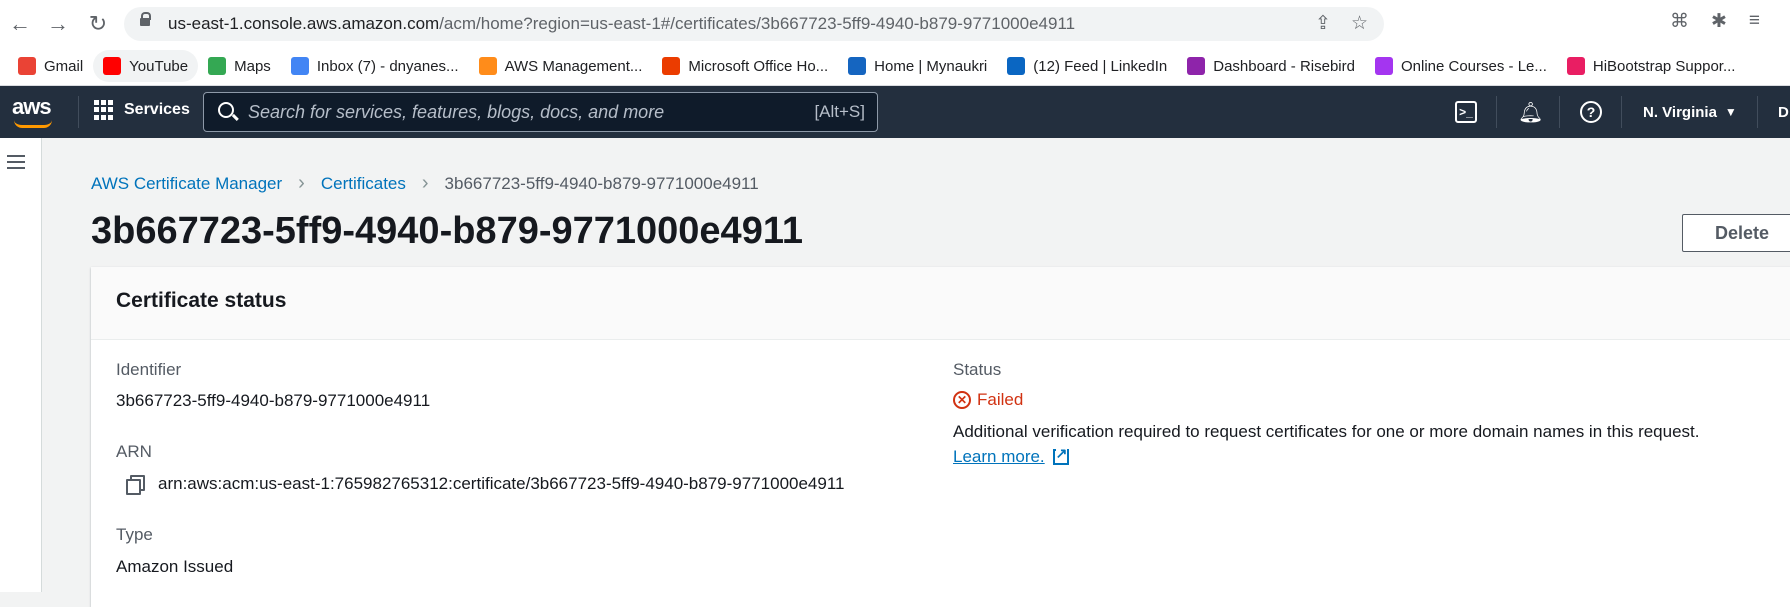  What do you see at coordinates (1000, 399) in the screenshot?
I see `status-value: Failed` at bounding box center [1000, 399].